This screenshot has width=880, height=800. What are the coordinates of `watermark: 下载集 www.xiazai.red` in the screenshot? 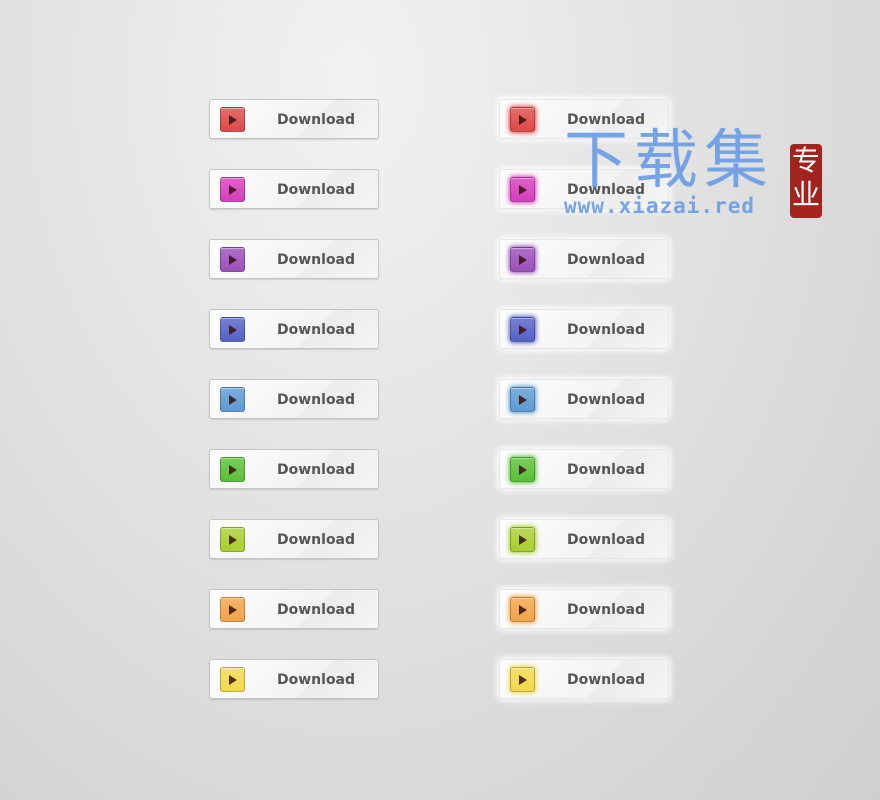 It's located at (669, 172).